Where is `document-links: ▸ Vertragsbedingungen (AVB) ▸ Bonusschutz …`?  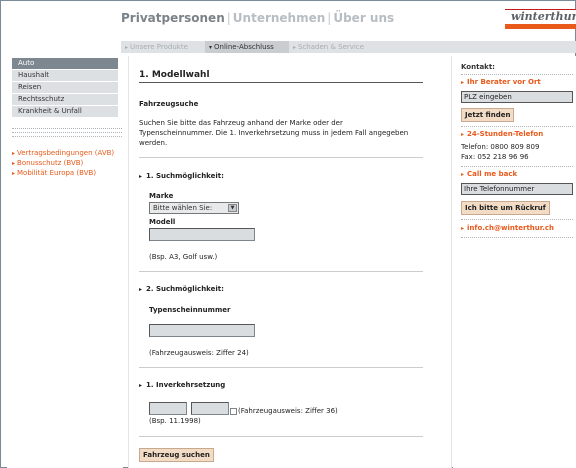 document-links: ▸ Vertragsbedingungen (AVB) ▸ Bonusschutz … is located at coordinates (67, 164).